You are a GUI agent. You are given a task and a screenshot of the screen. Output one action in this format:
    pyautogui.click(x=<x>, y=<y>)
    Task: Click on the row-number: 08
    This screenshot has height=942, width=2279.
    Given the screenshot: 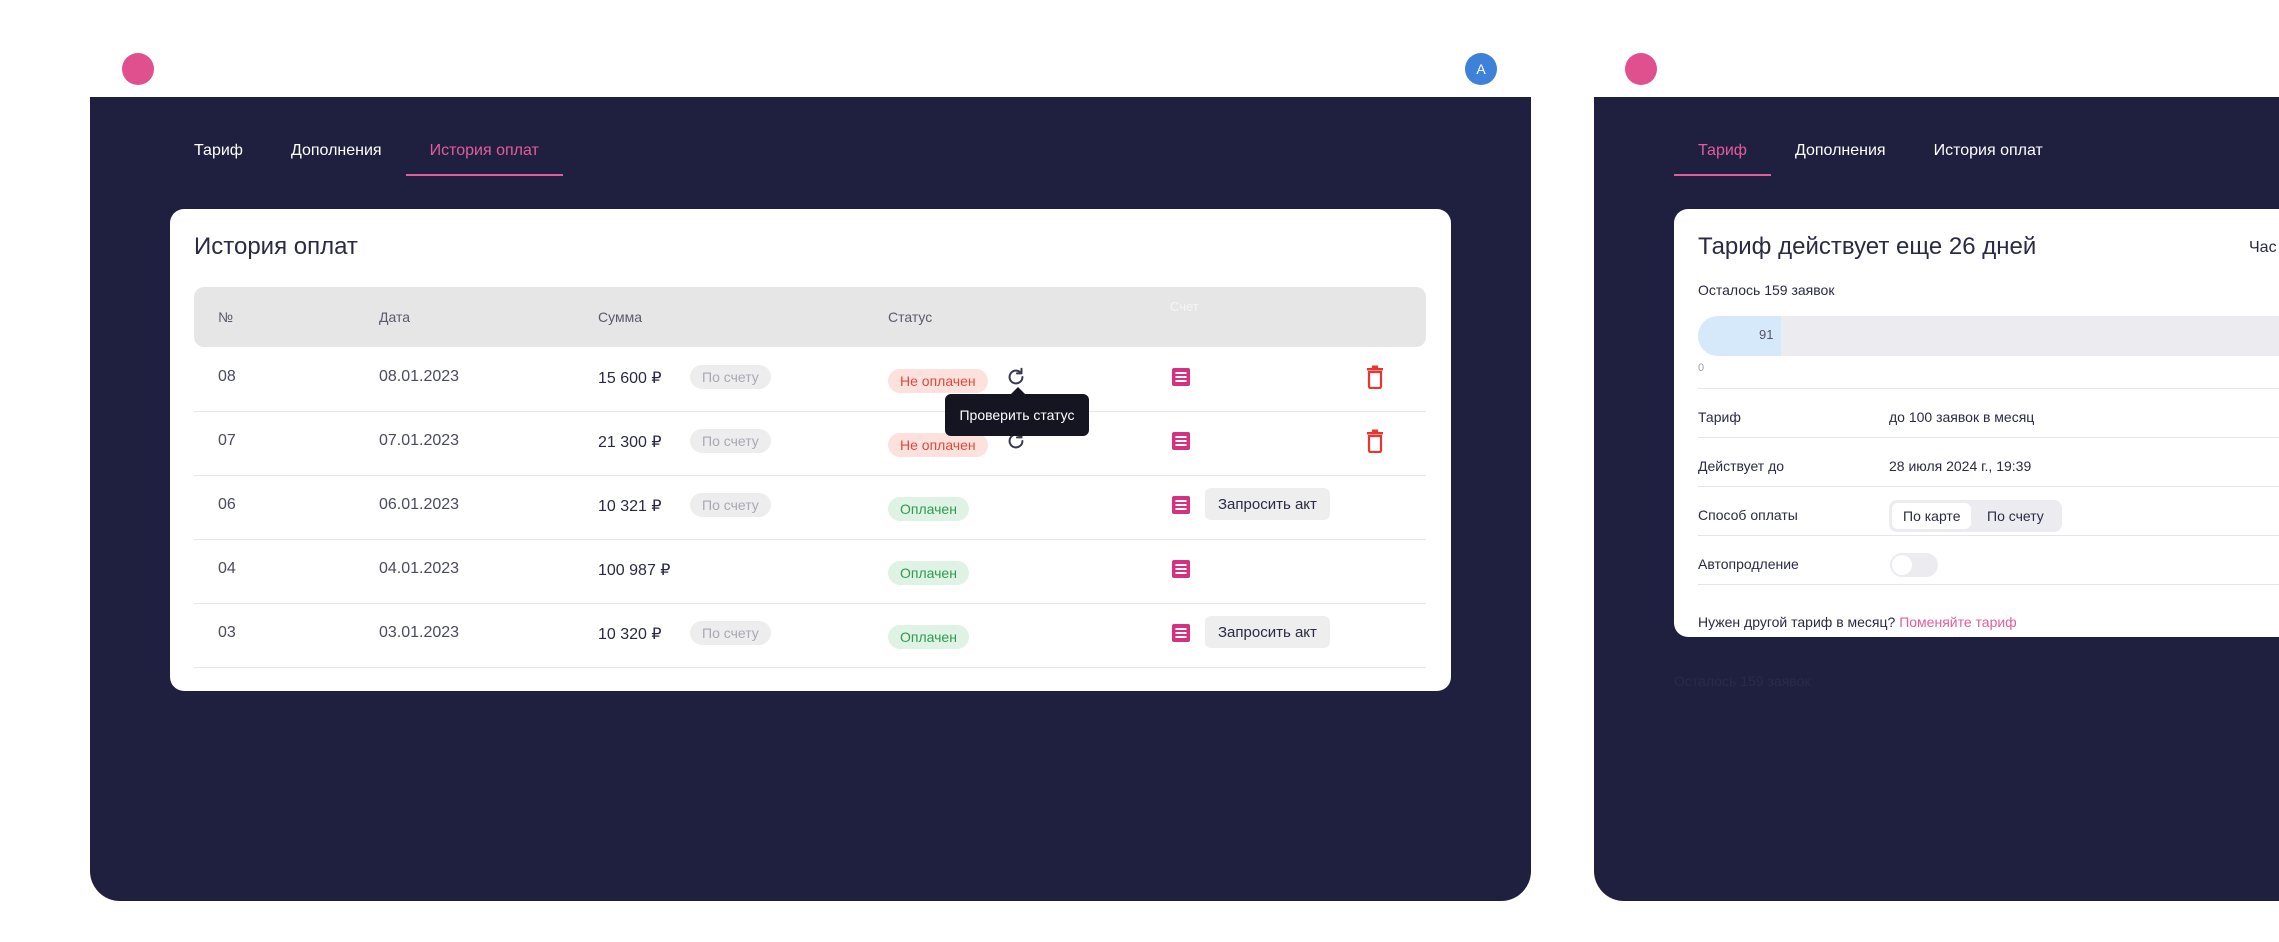 What is the action you would take?
    pyautogui.click(x=227, y=376)
    